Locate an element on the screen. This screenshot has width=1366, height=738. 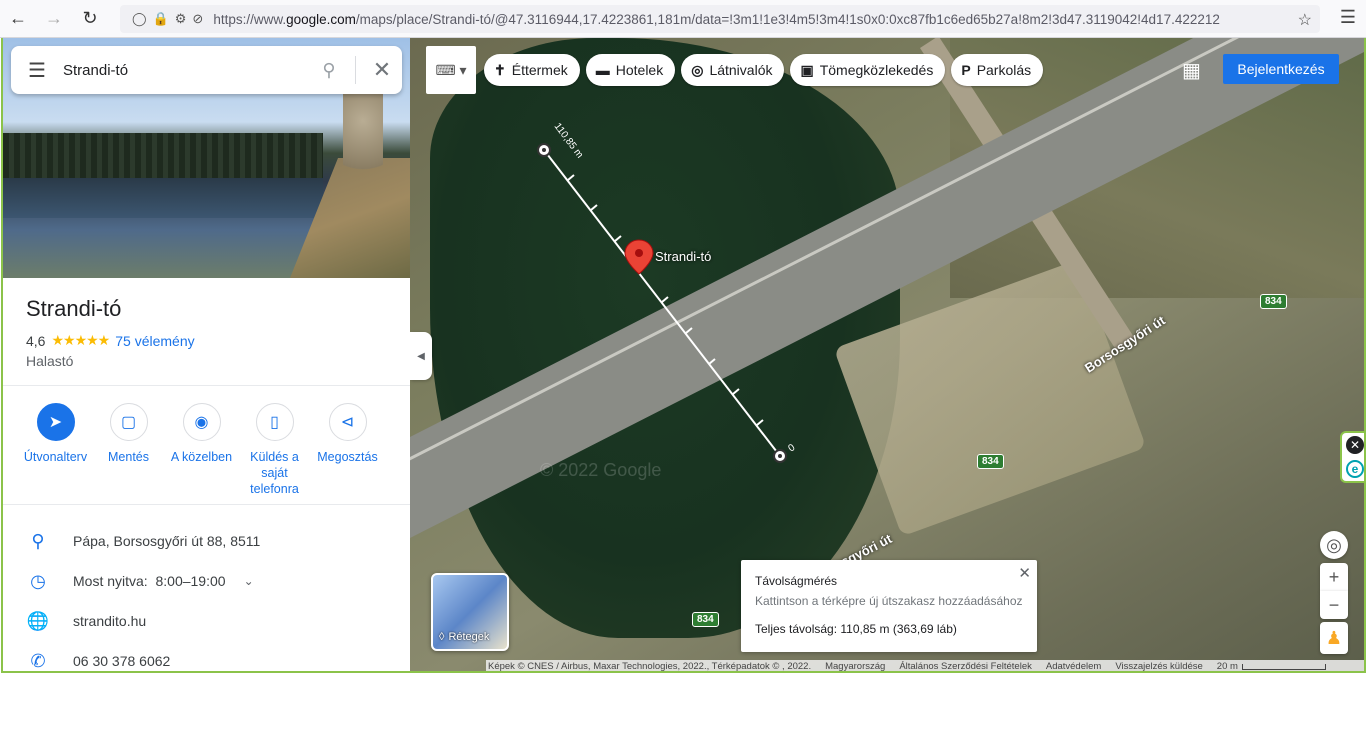
country-link: Magyarország is located at coordinates (855, 666).